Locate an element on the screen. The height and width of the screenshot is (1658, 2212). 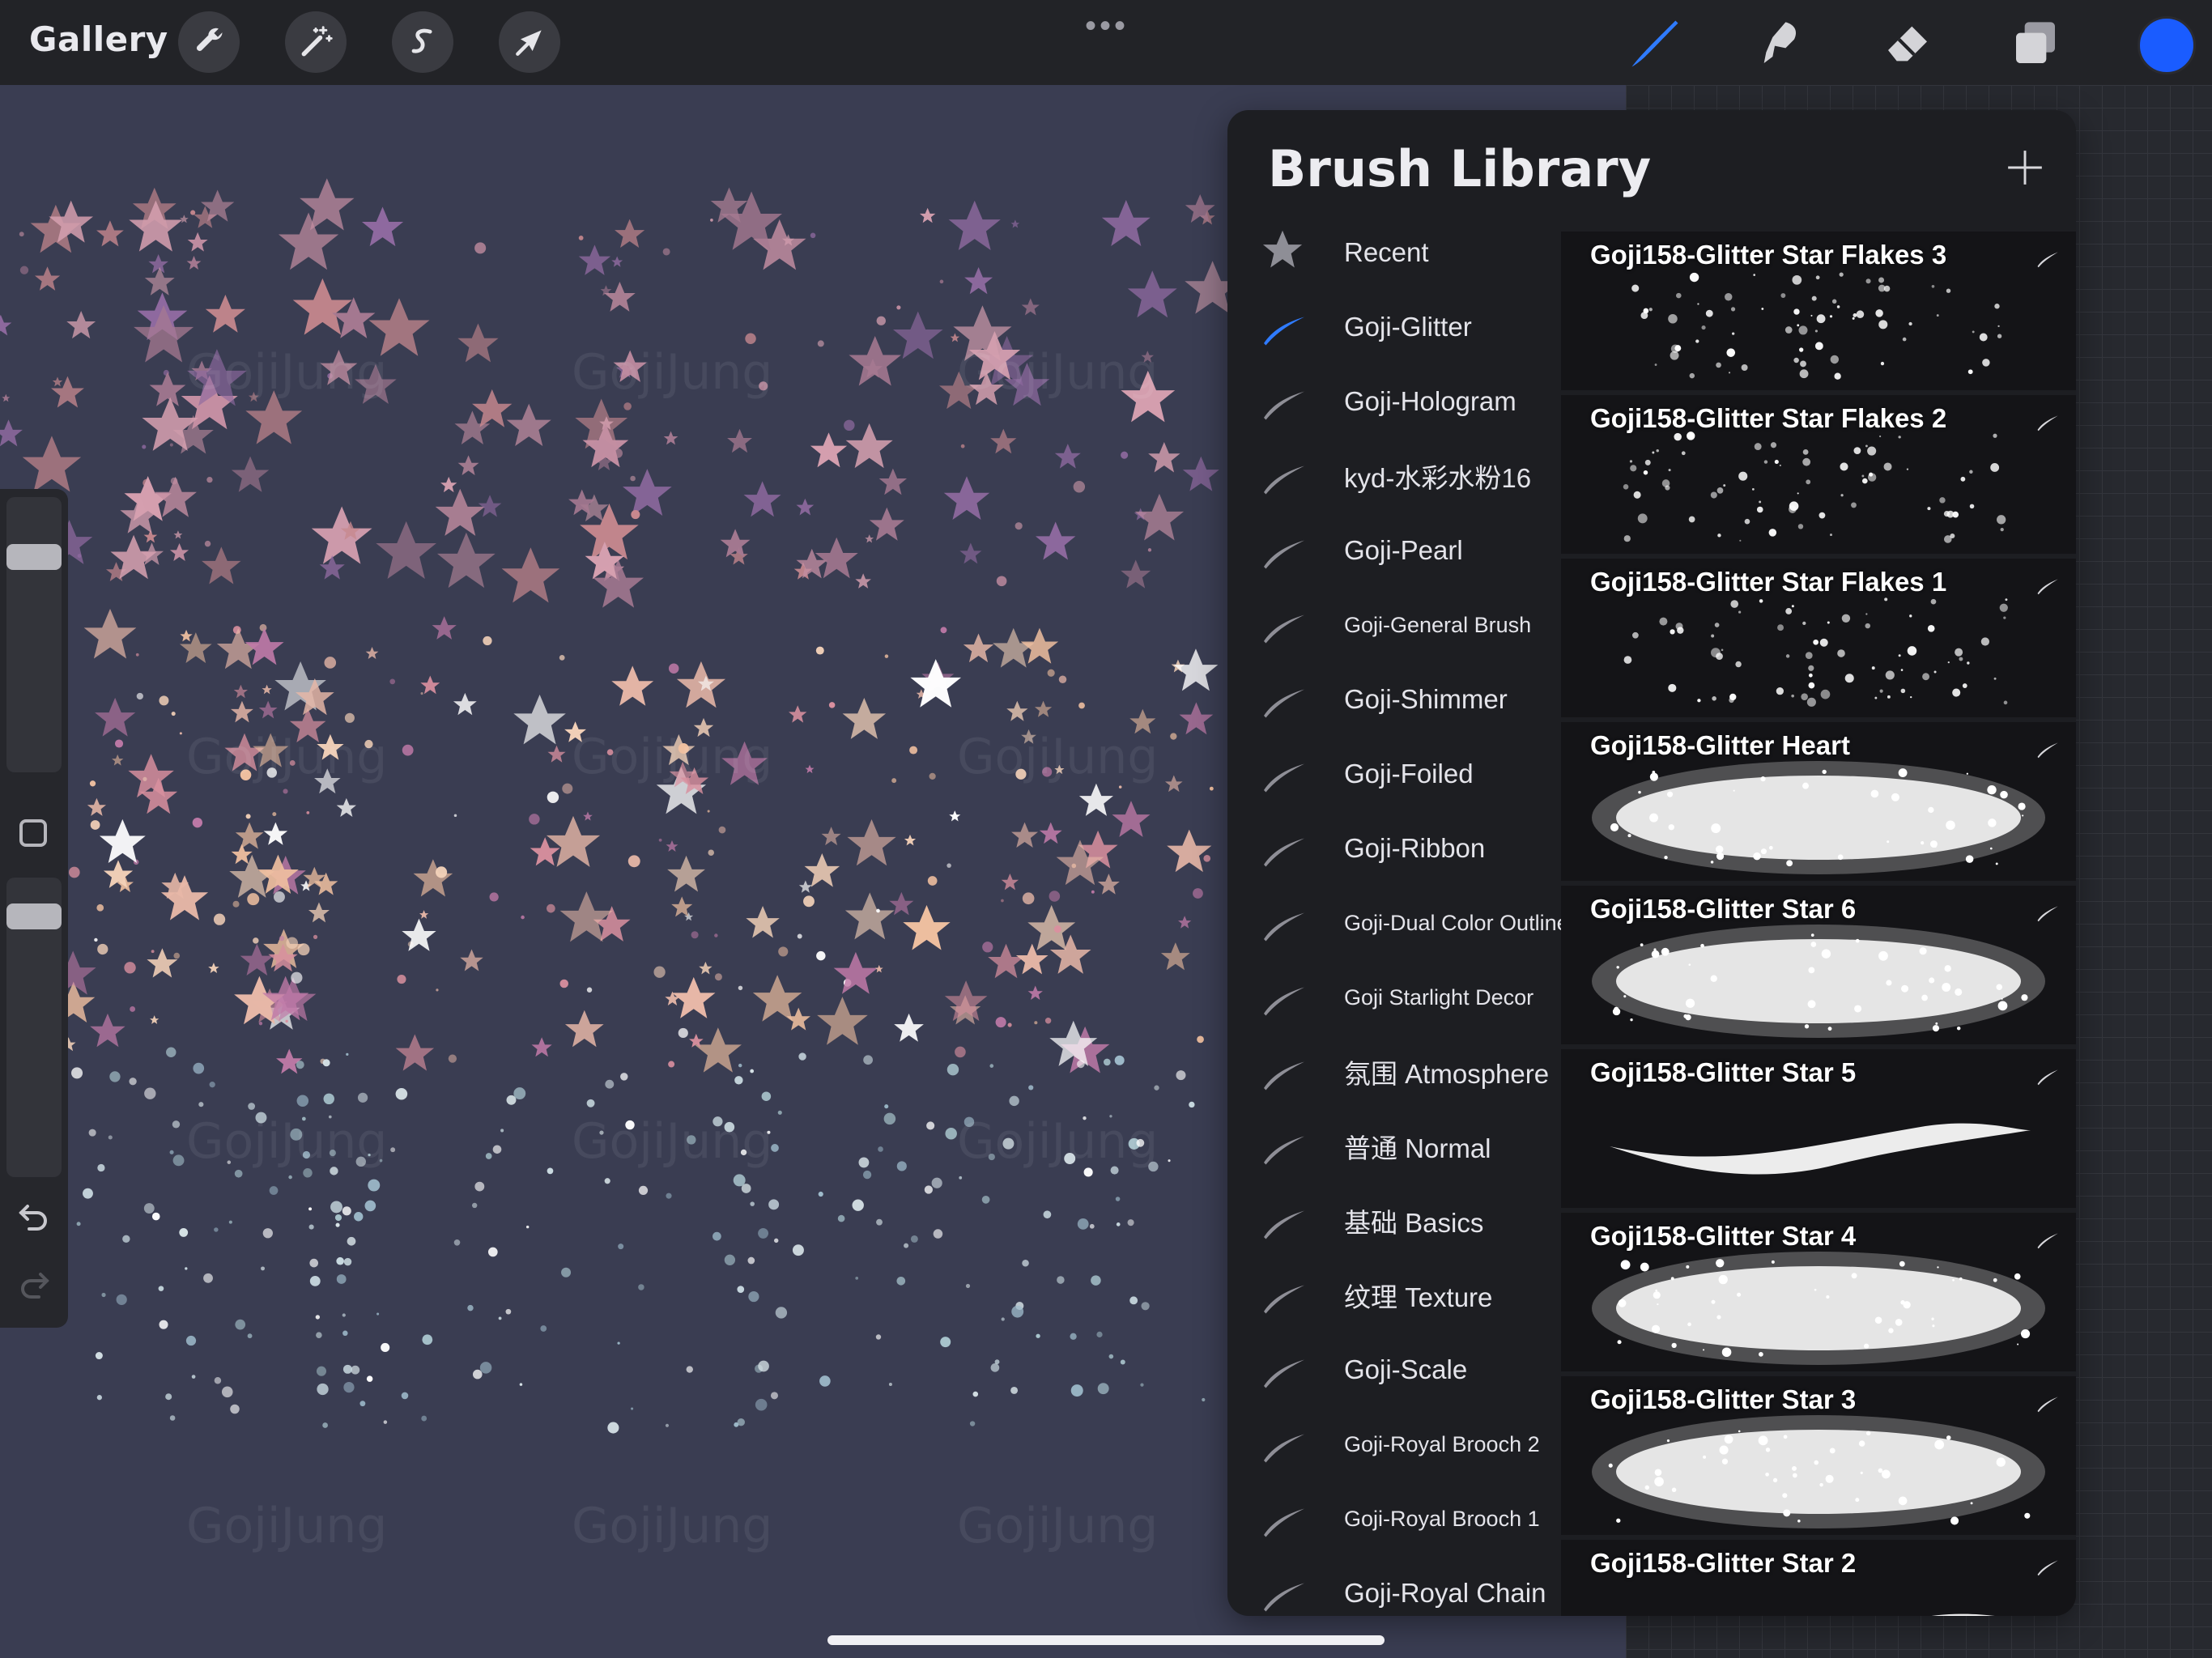
brush-set-item: Recent is located at coordinates (1393, 252).